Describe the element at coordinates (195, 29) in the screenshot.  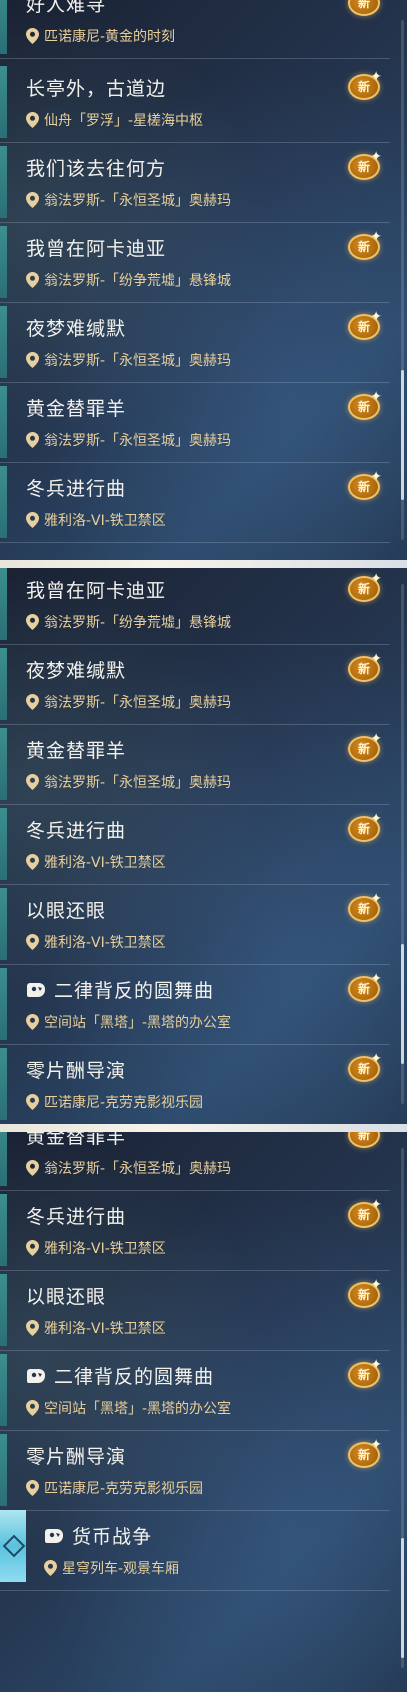
I see `list-item: 好人难寻 匹诺康尼-黄金的时刻 新✦` at that location.